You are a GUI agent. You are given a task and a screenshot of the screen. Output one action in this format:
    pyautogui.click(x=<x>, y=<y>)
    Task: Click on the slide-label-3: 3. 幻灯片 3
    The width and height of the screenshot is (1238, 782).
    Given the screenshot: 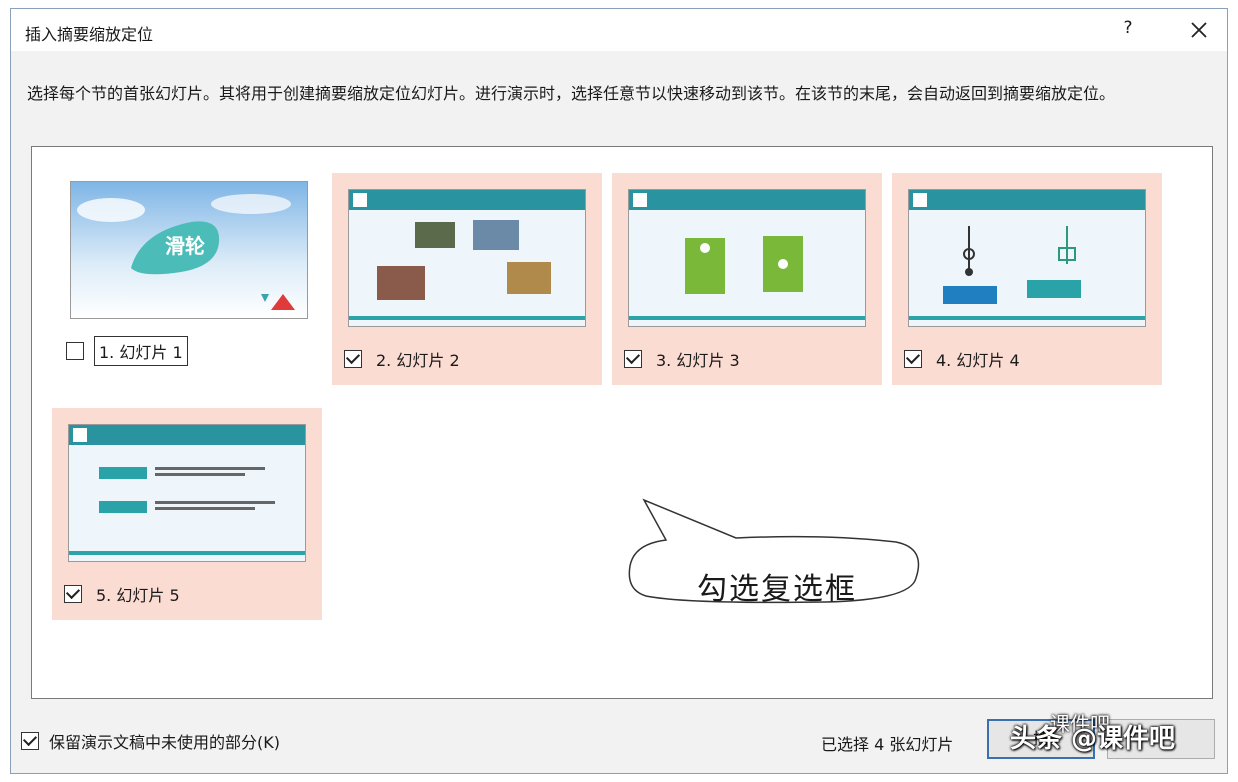 What is the action you would take?
    pyautogui.click(x=698, y=360)
    